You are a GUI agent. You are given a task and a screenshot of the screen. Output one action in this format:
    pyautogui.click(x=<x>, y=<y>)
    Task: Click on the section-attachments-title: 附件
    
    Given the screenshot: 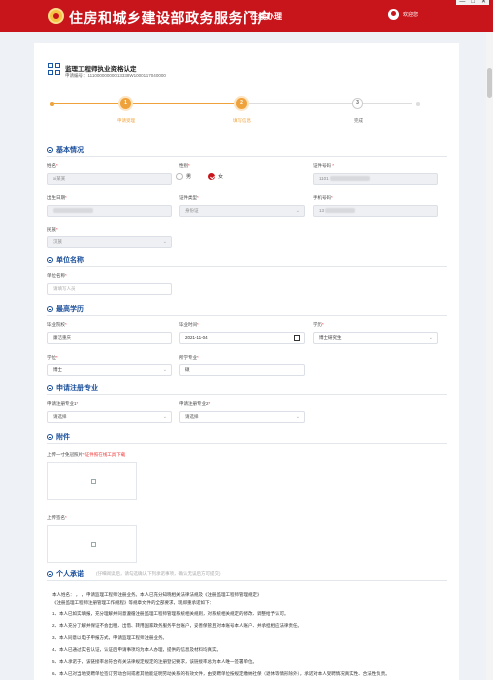 What is the action you would take?
    pyautogui.click(x=63, y=437)
    